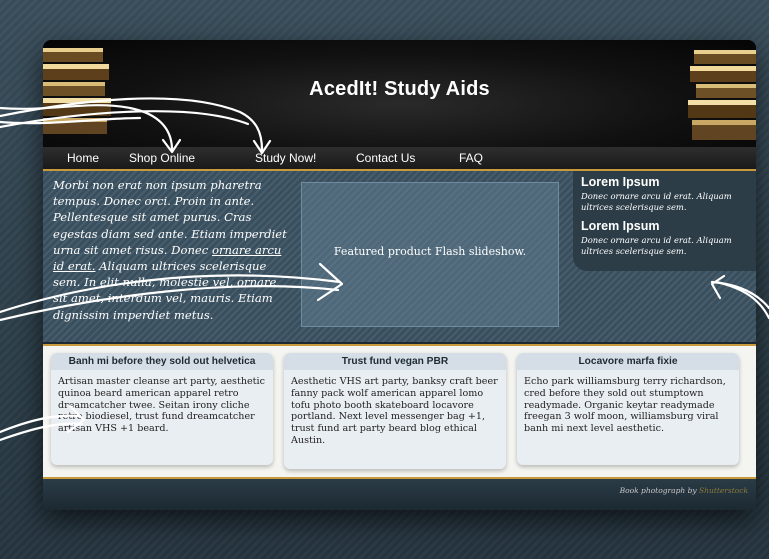 The width and height of the screenshot is (769, 559). I want to click on slideshow-label: Featured product Flash slideshow., so click(430, 251).